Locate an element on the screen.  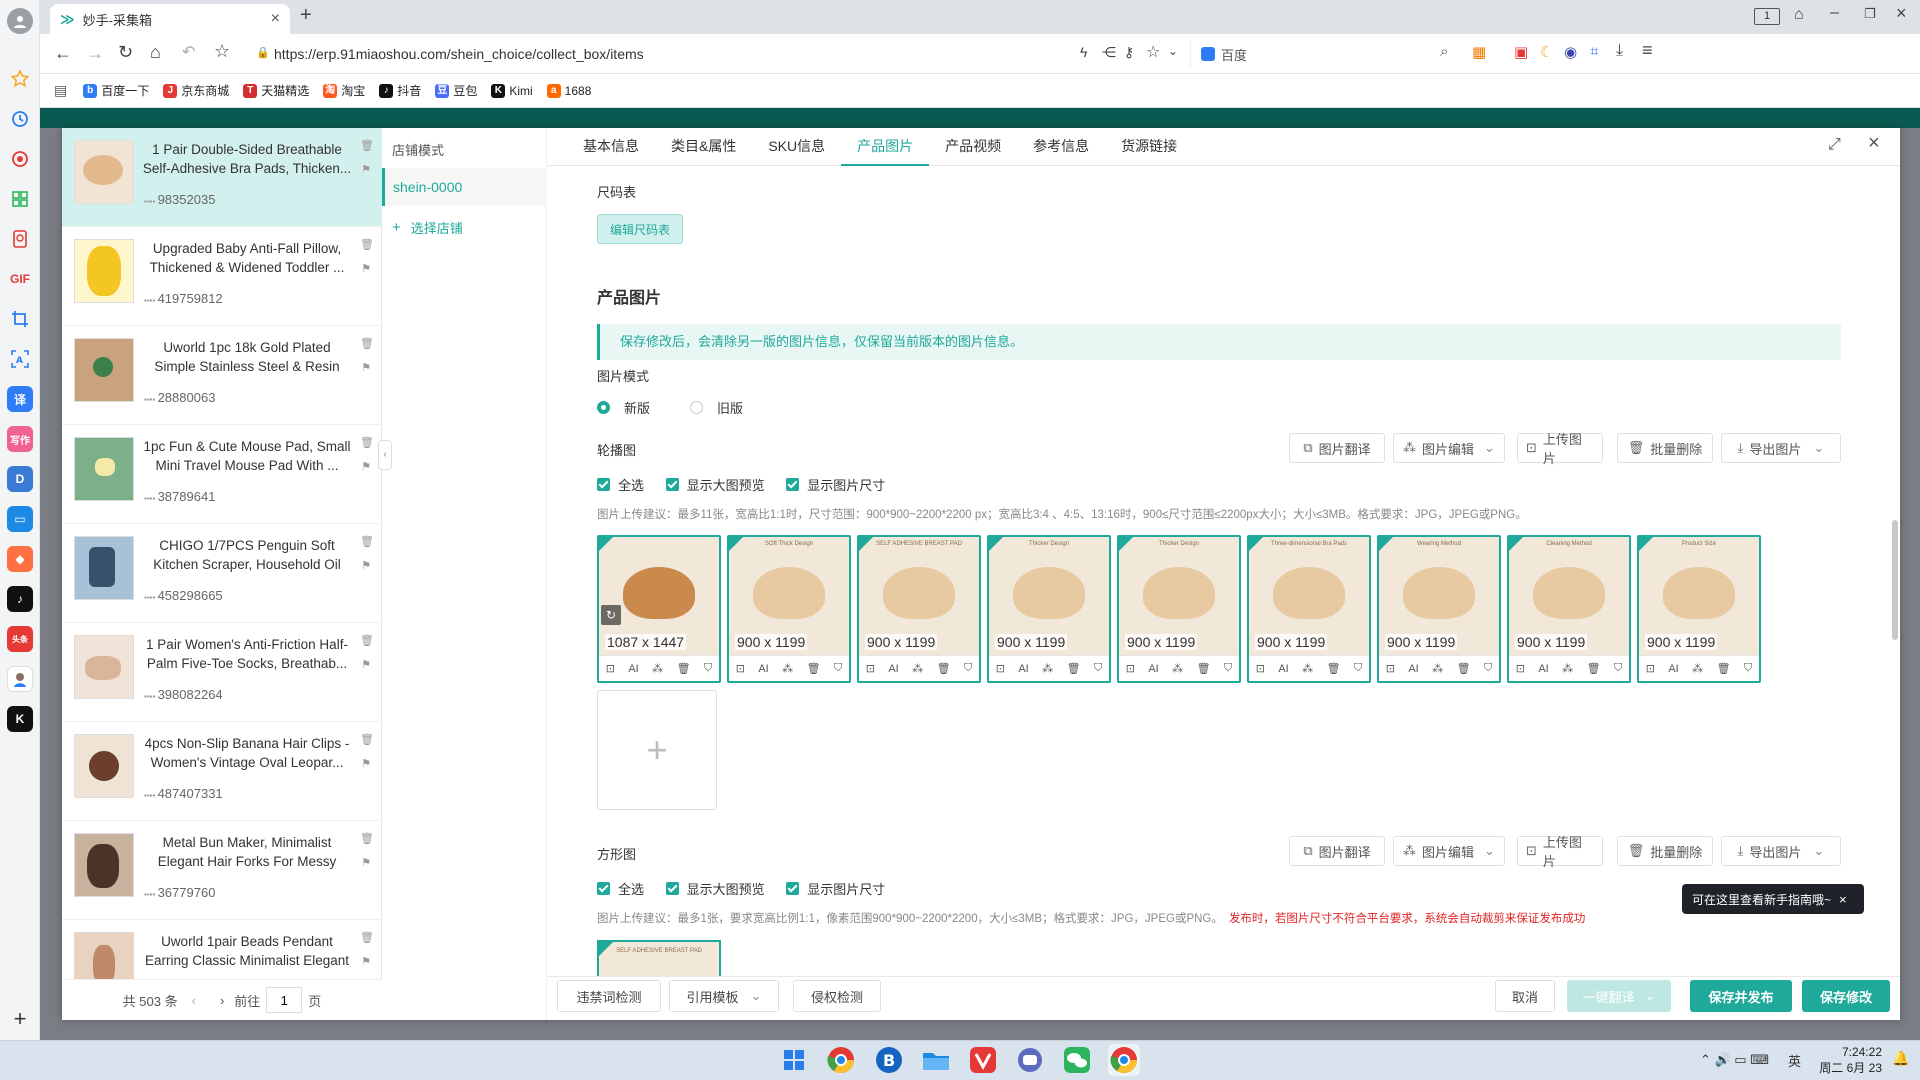
pdf-tool-icon: ▣ is located at coordinates (1521, 52).